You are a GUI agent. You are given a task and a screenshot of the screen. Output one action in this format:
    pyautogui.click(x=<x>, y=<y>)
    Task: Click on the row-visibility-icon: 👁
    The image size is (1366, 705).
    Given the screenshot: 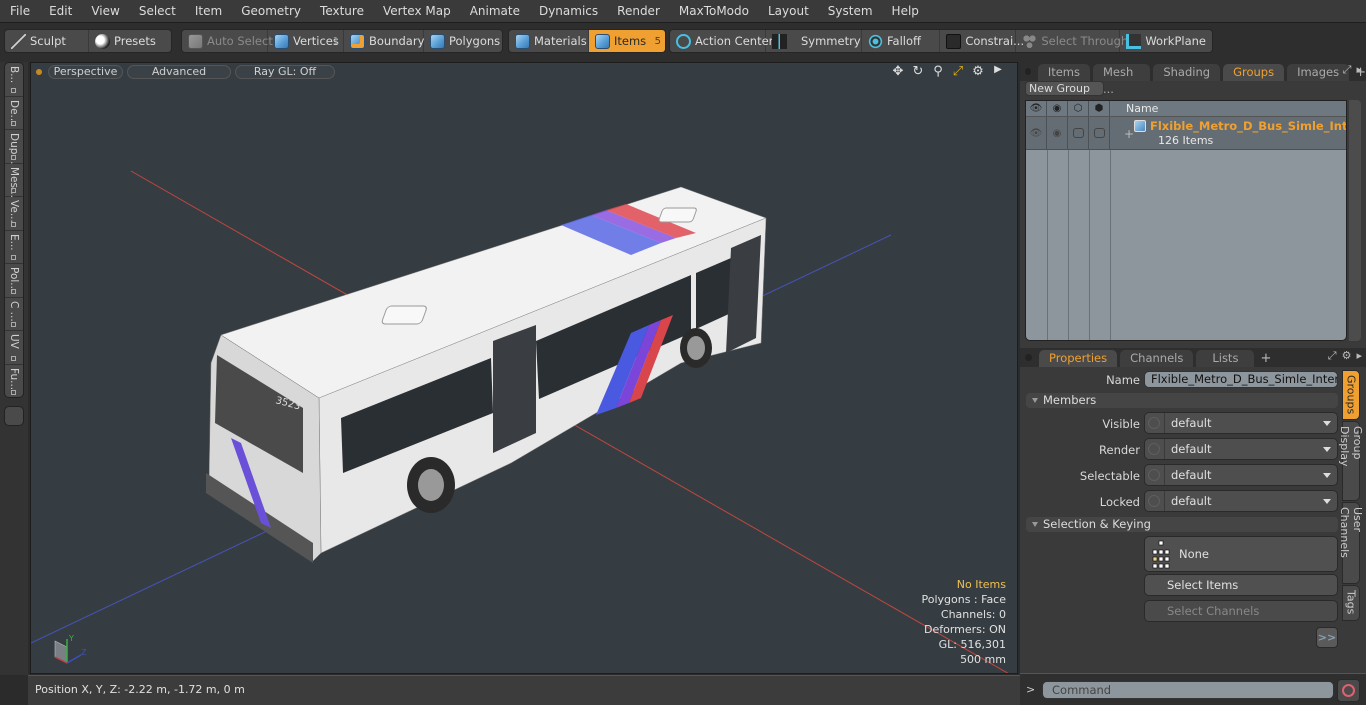 What is the action you would take?
    pyautogui.click(x=1036, y=133)
    